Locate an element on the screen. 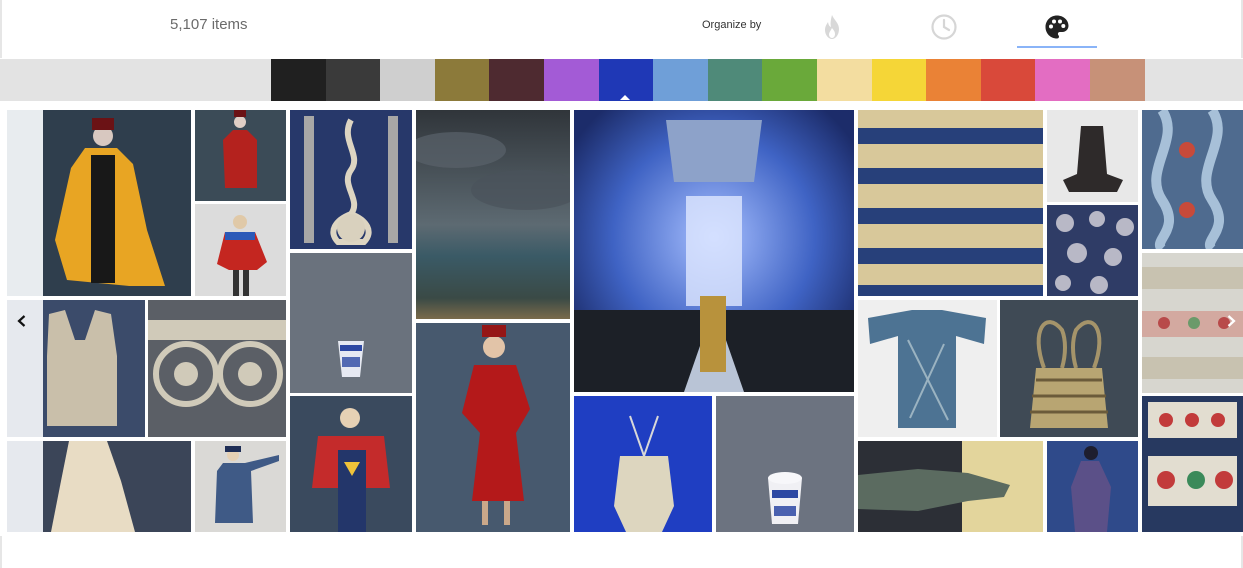 This screenshot has height=568, width=1243. organize-by-popular-button is located at coordinates (832, 27).